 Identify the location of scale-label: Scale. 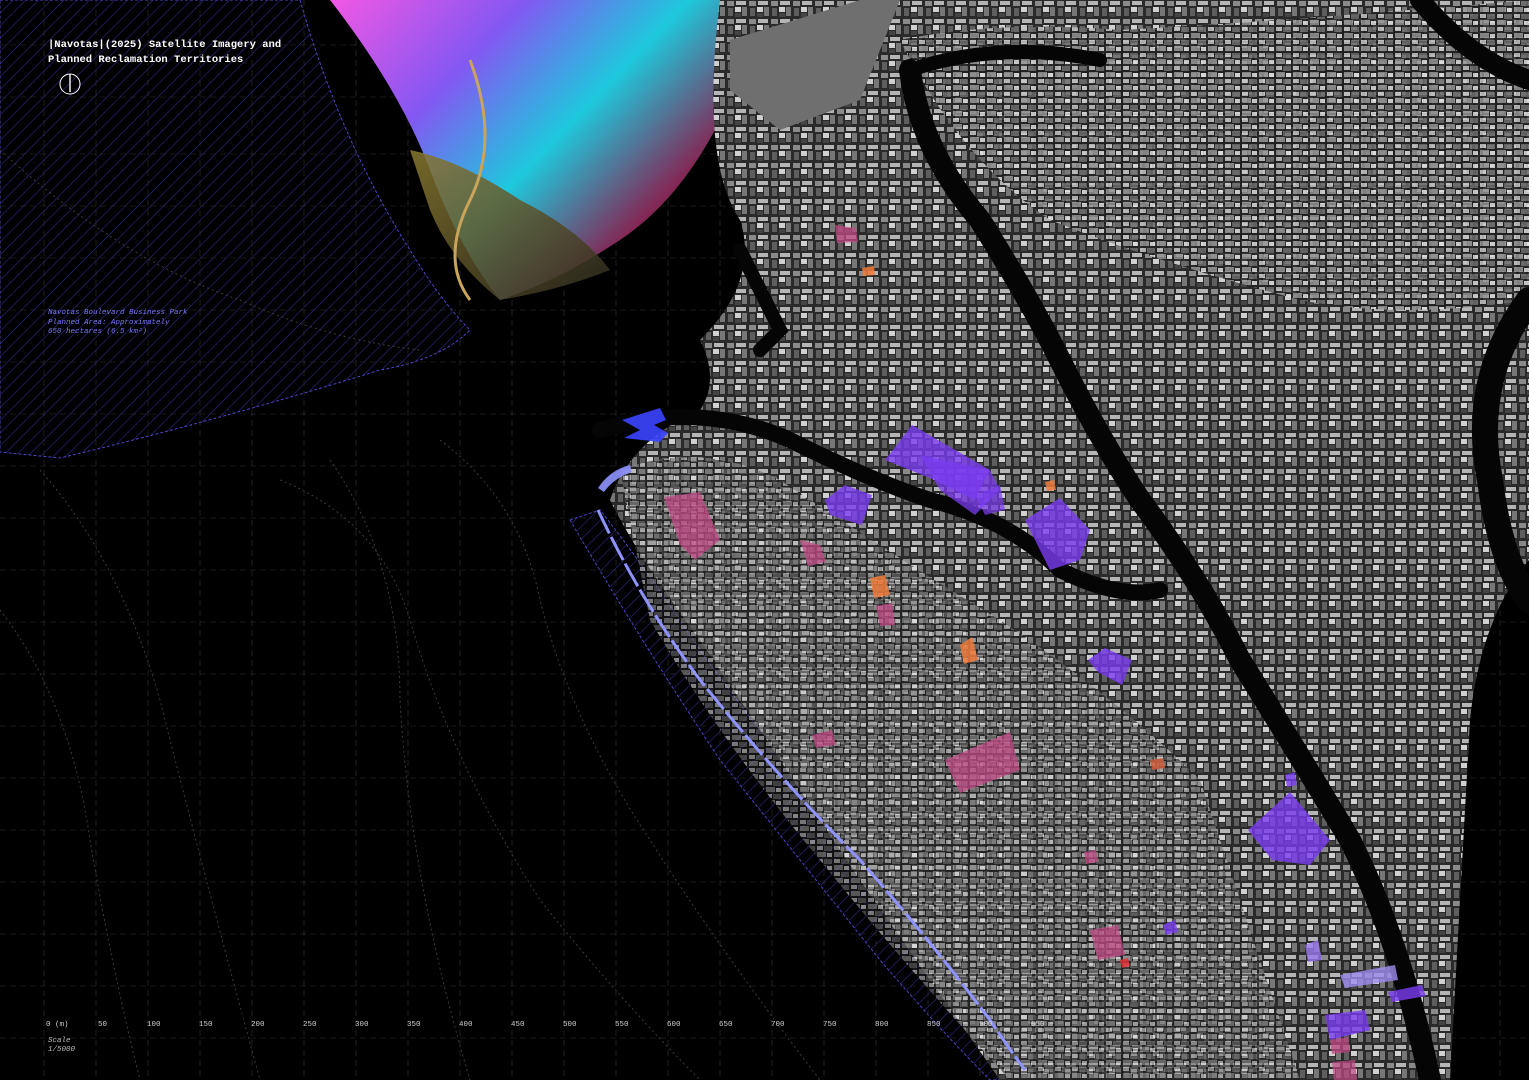
(59, 1041).